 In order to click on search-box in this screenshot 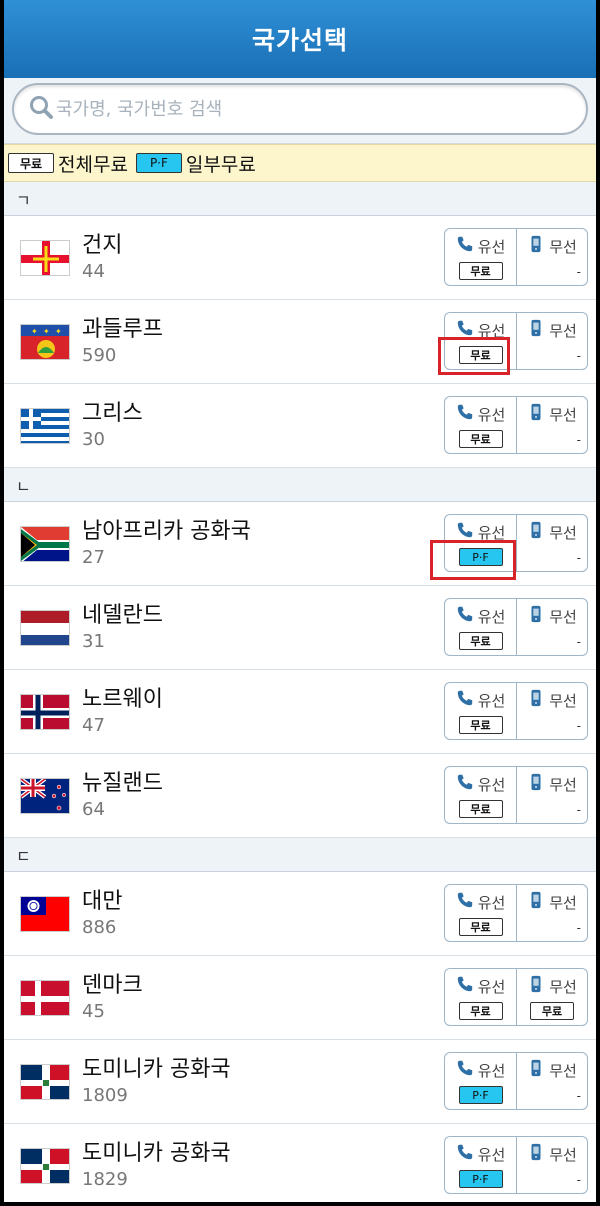, I will do `click(300, 109)`.